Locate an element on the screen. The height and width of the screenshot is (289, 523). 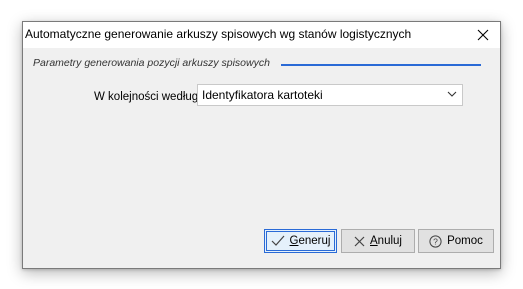
close-button is located at coordinates (483, 35).